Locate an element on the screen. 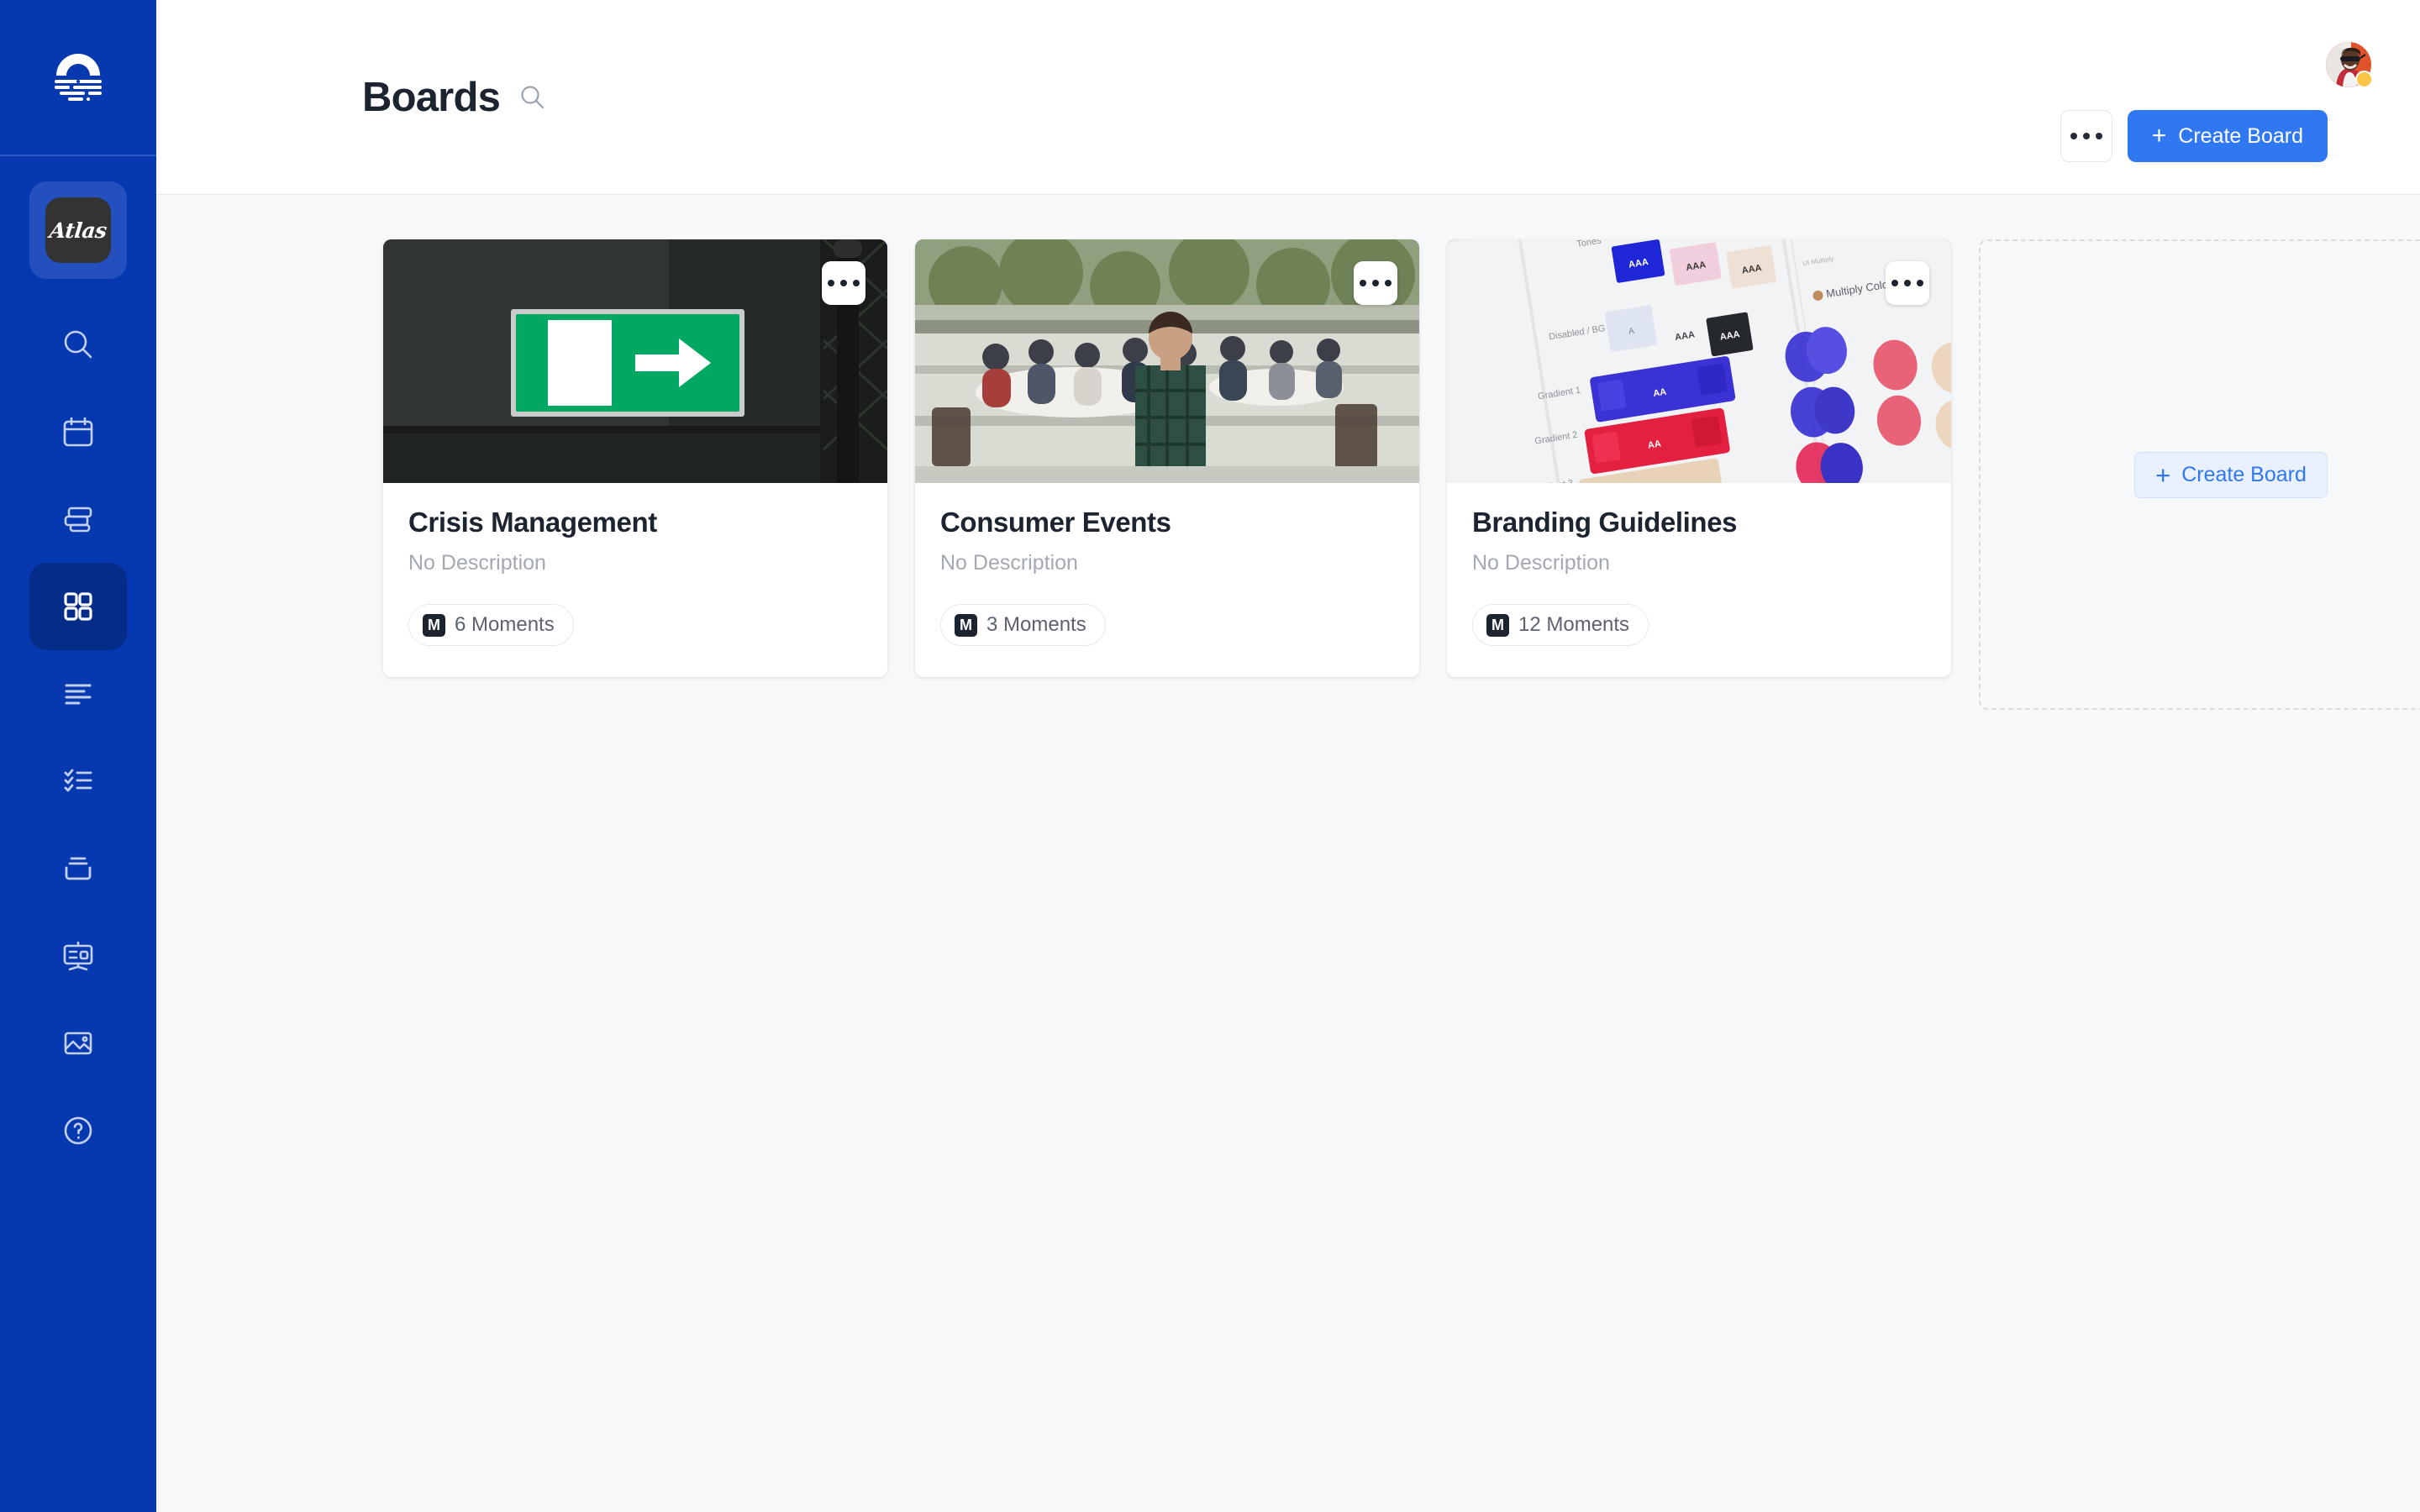 This screenshot has height=1512, width=2420. checklist-icon is located at coordinates (78, 781).